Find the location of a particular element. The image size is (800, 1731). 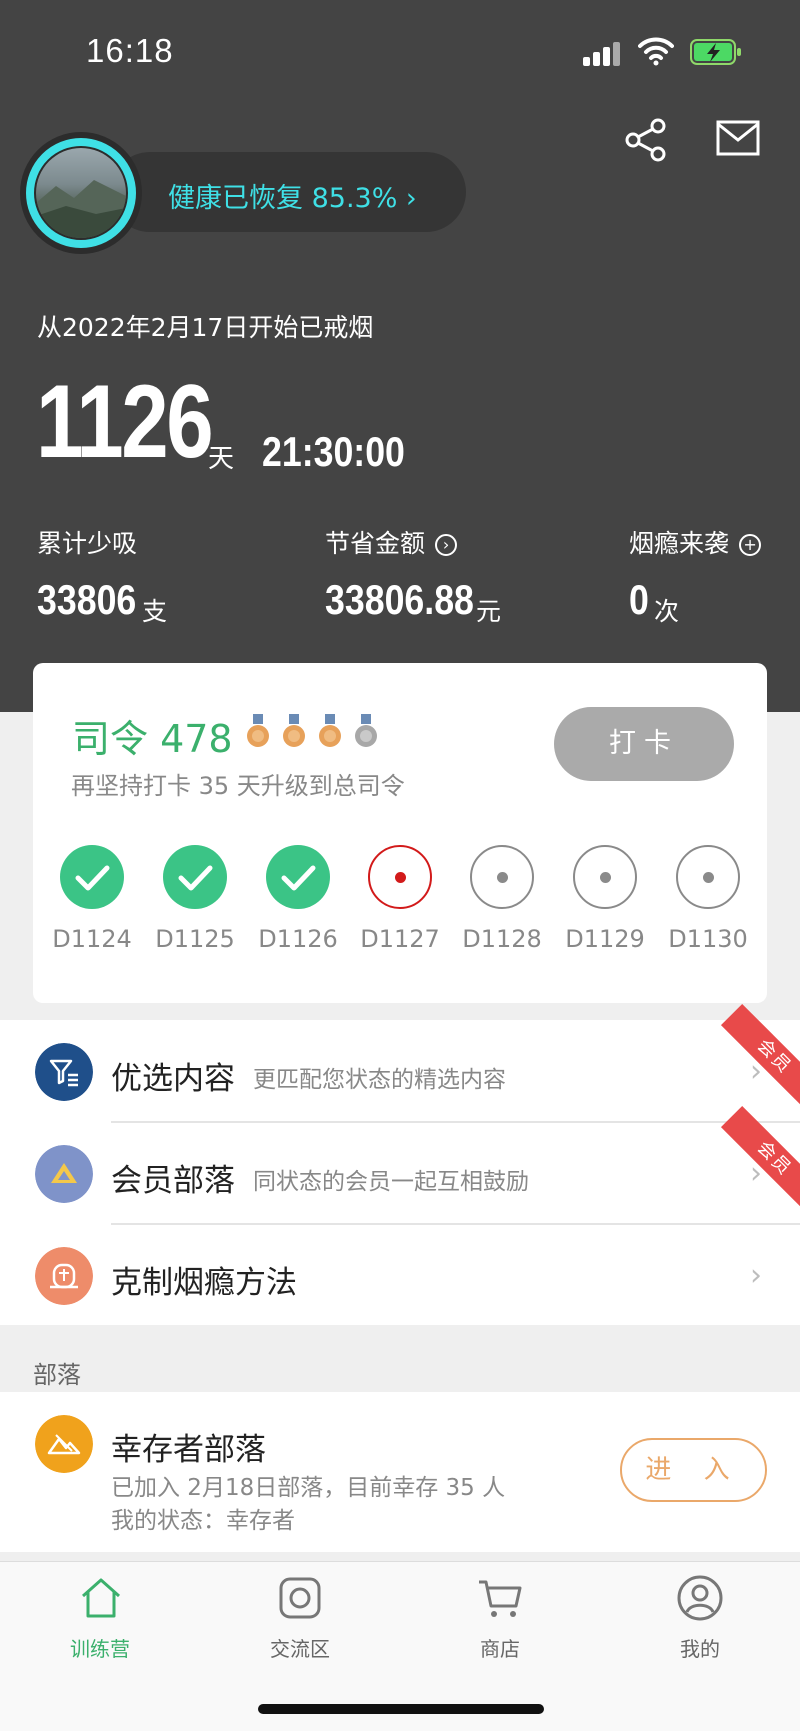

cart-icon is located at coordinates (500, 1598).